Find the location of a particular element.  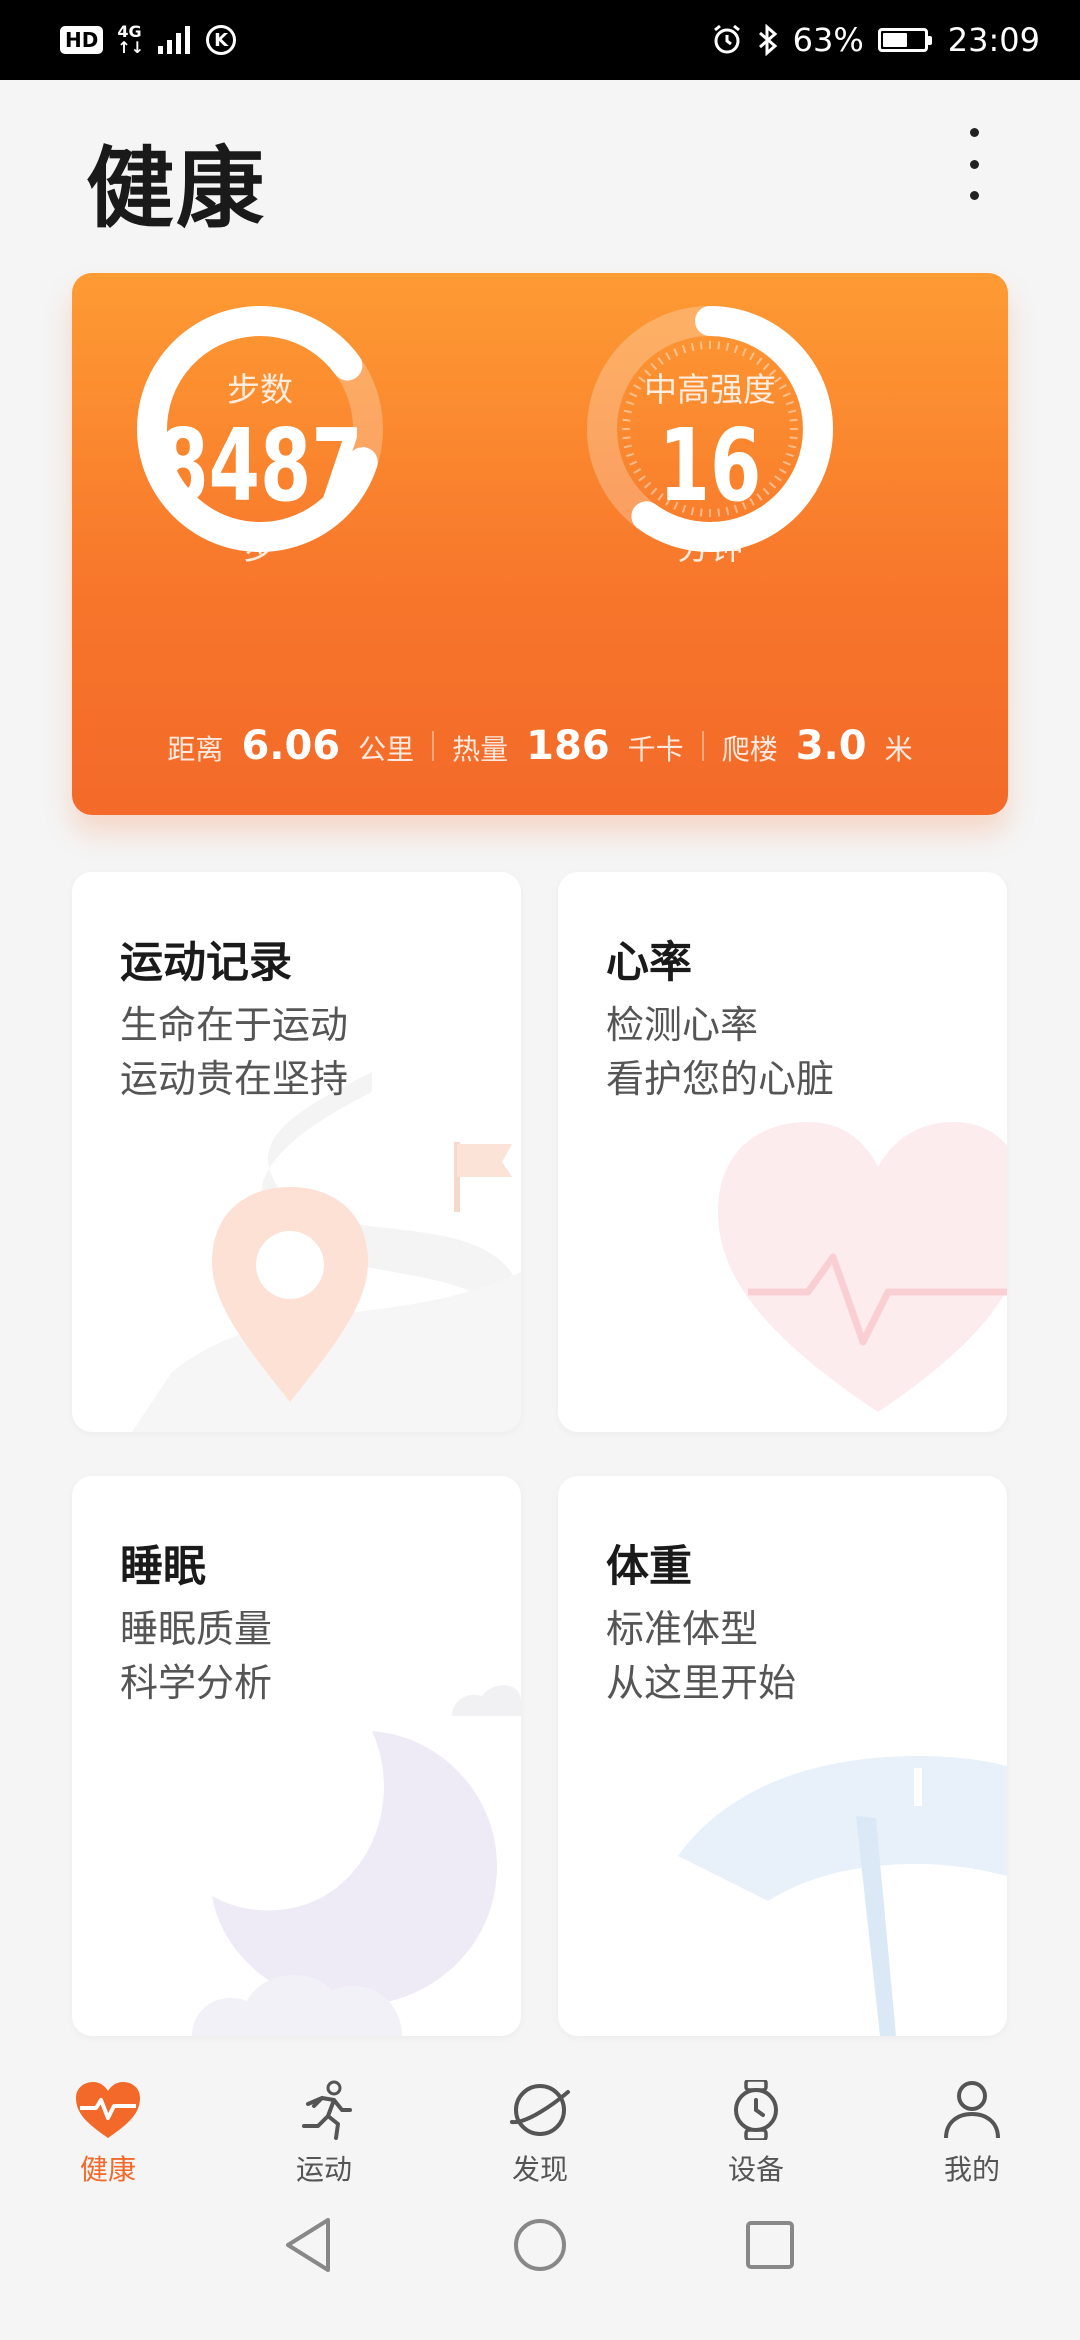

sleep-card-title: 睡眠 is located at coordinates (163, 1567).